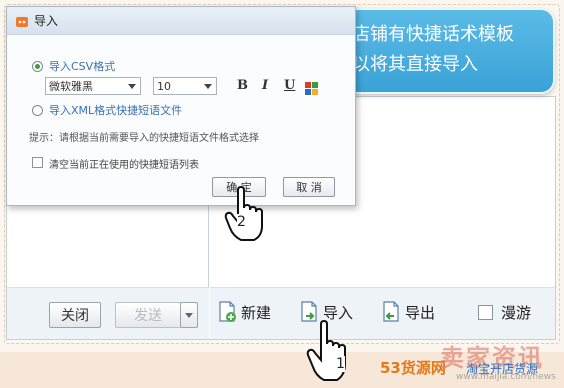  What do you see at coordinates (438, 51) in the screenshot?
I see `callout-bubble: 若店铺有快捷话术模板 可以将其直接导入` at bounding box center [438, 51].